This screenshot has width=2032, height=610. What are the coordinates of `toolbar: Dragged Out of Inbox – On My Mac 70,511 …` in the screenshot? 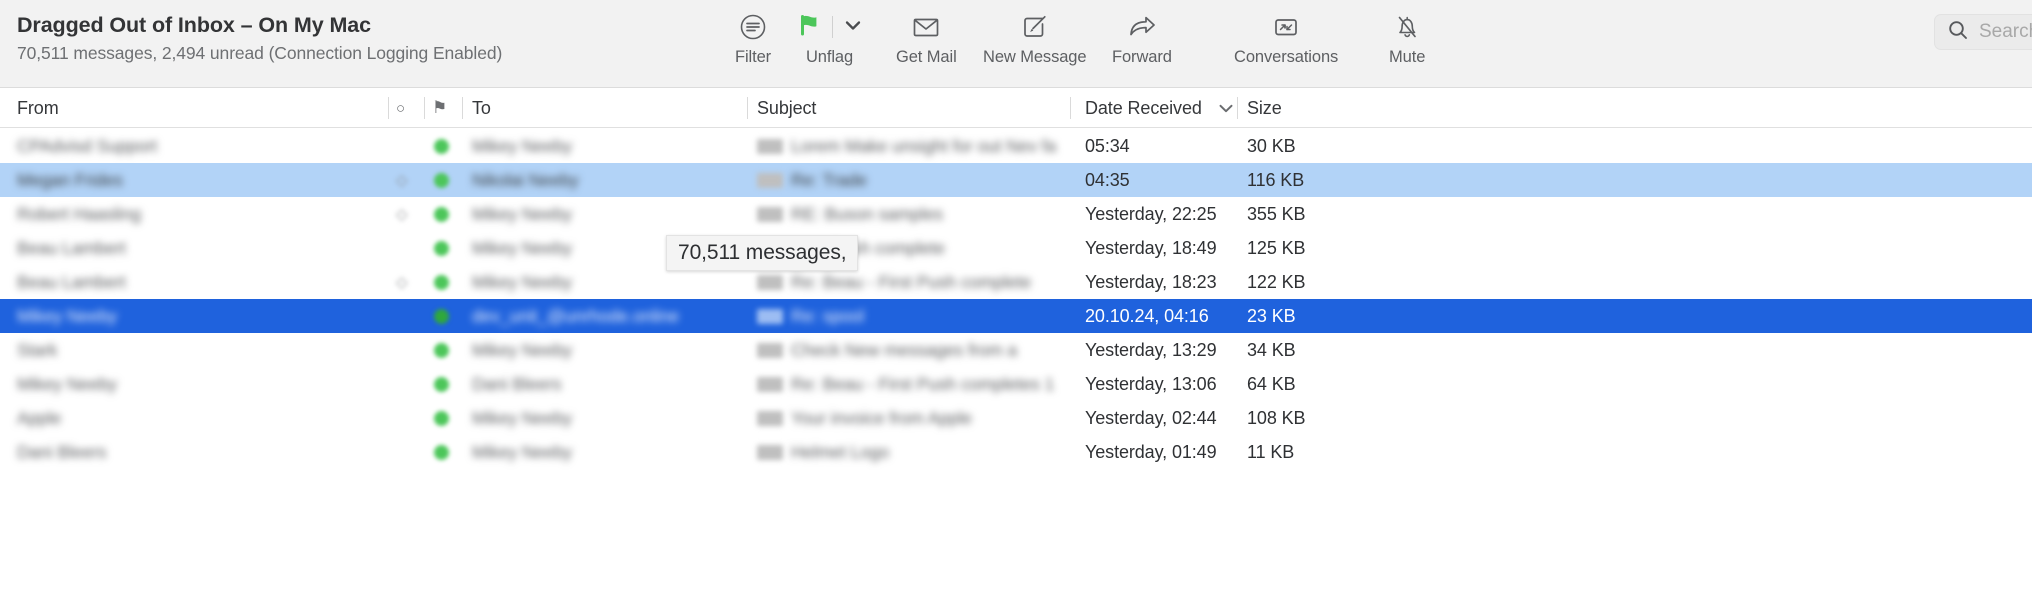 It's located at (1016, 44).